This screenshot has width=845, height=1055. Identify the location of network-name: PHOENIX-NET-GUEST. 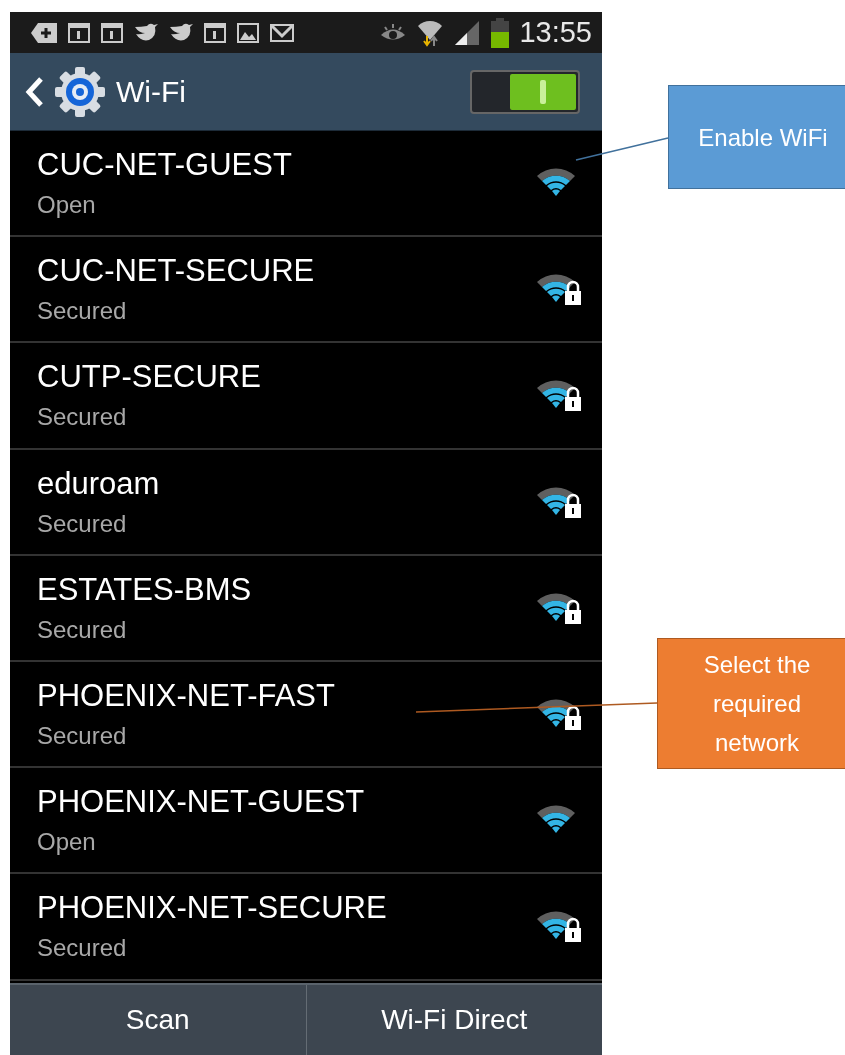
(201, 802).